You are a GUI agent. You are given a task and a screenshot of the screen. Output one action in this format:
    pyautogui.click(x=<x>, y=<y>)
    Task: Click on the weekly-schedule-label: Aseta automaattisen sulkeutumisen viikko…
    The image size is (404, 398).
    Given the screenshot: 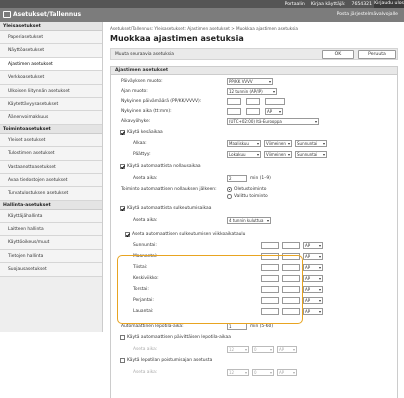 What is the action you would take?
    pyautogui.click(x=189, y=234)
    